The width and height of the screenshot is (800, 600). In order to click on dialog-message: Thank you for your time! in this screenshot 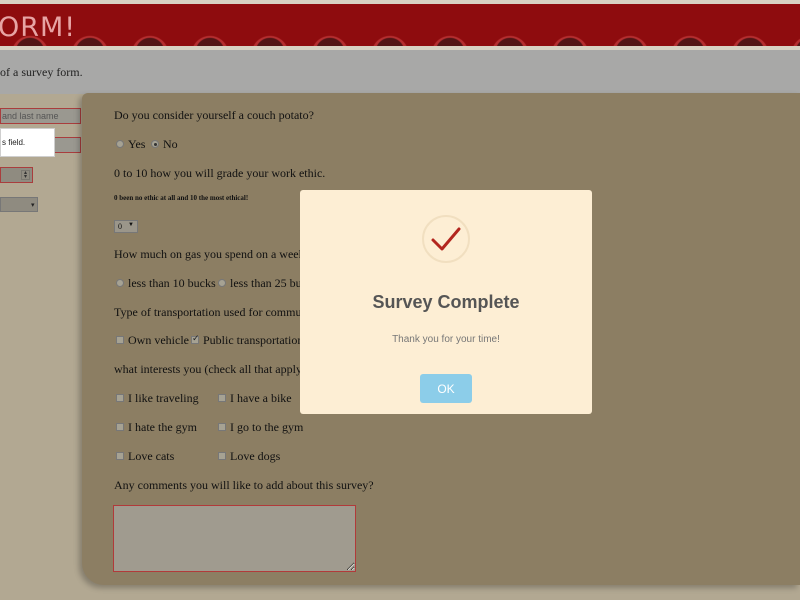, I will do `click(446, 339)`.